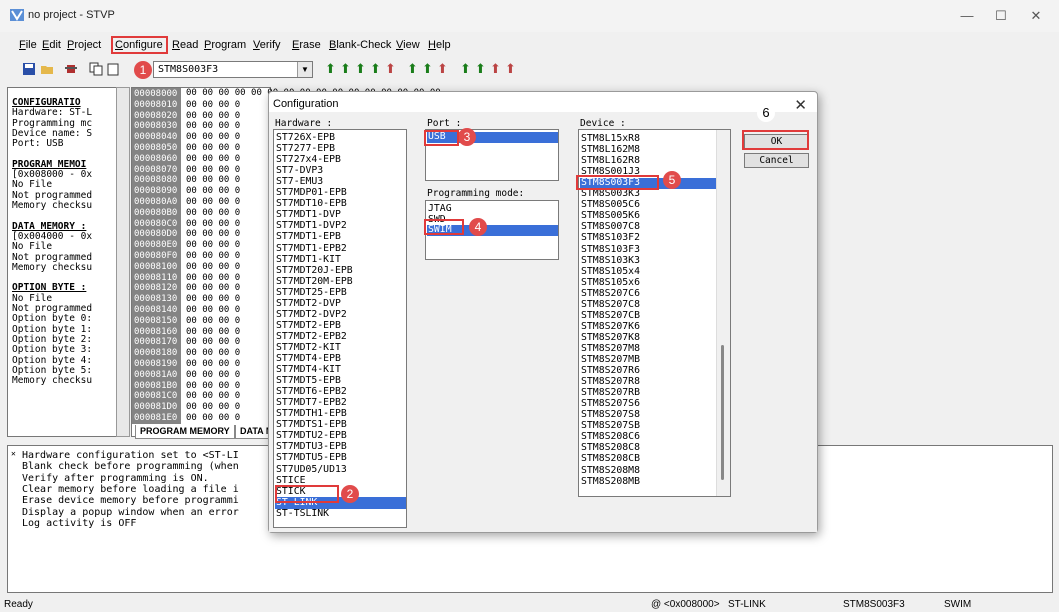  Describe the element at coordinates (308, 359) in the screenshot. I see `hardware-item: ST7MDT4-EPB` at that location.